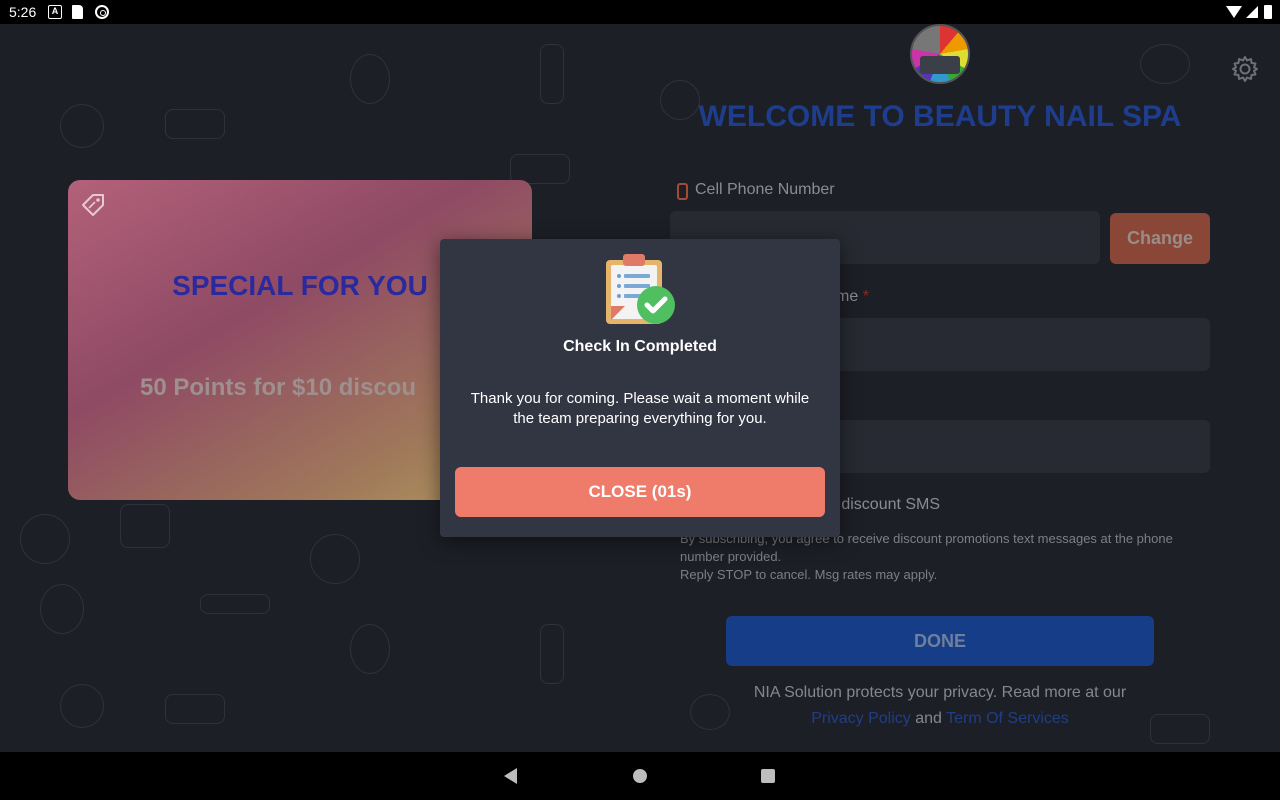  What do you see at coordinates (93, 205) in the screenshot?
I see `discount-tag-icon` at bounding box center [93, 205].